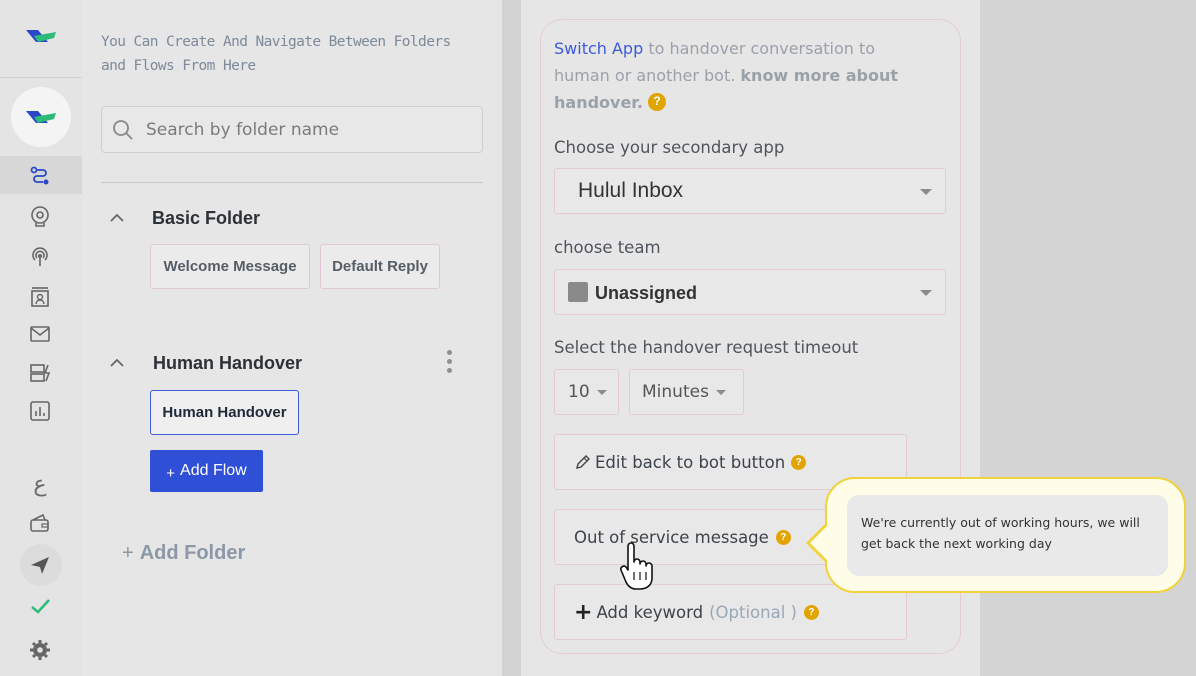  I want to click on folder-search-input, so click(306, 130).